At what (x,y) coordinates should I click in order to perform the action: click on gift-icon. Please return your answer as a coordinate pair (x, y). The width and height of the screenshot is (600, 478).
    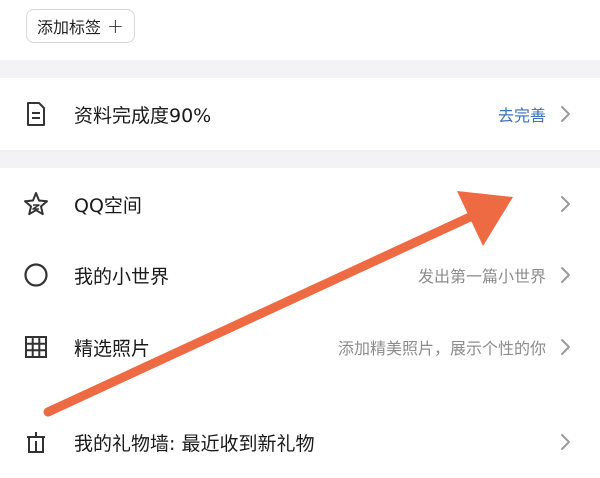
    Looking at the image, I should click on (36, 442).